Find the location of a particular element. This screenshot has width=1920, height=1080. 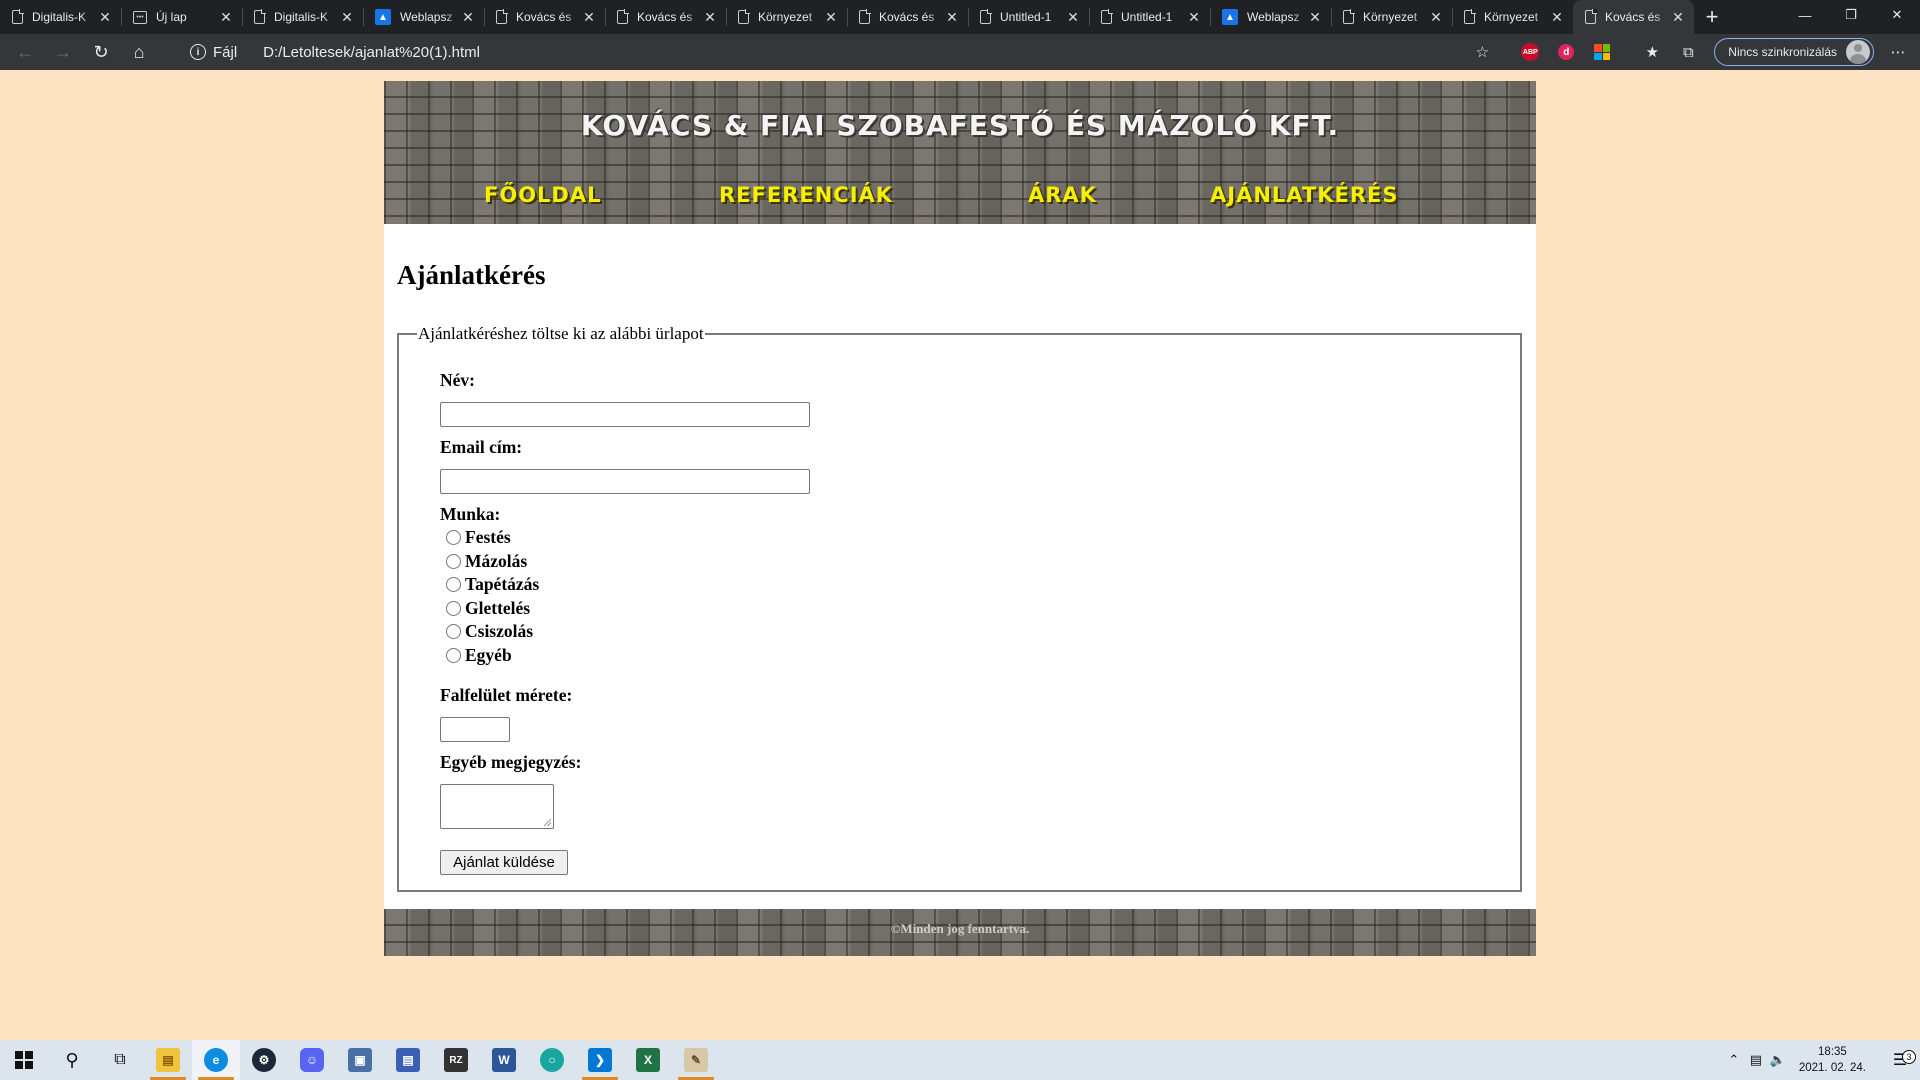

start-button is located at coordinates (24, 1060).